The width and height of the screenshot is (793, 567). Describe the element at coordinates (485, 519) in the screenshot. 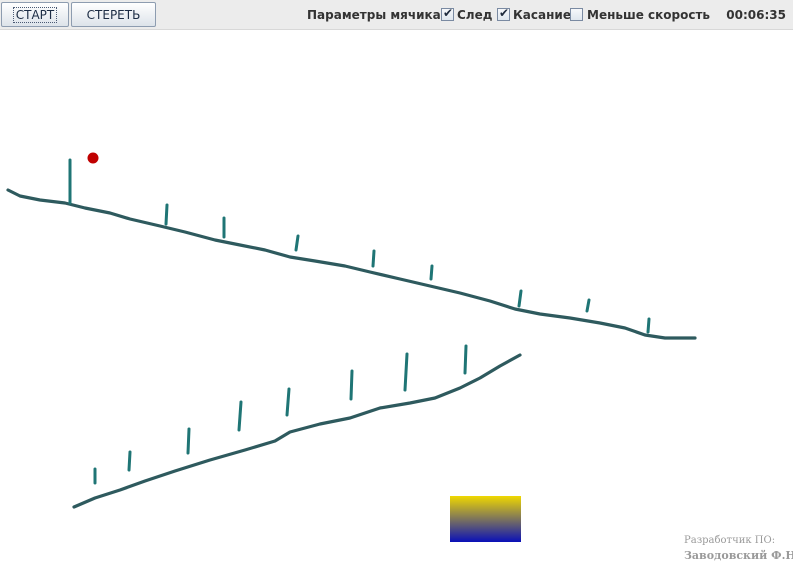

I see `gradient-swatch` at that location.